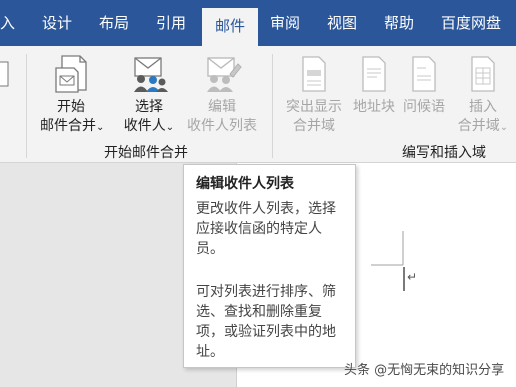 This screenshot has height=387, width=516. What do you see at coordinates (399, 23) in the screenshot?
I see `tab-help: 帮助` at bounding box center [399, 23].